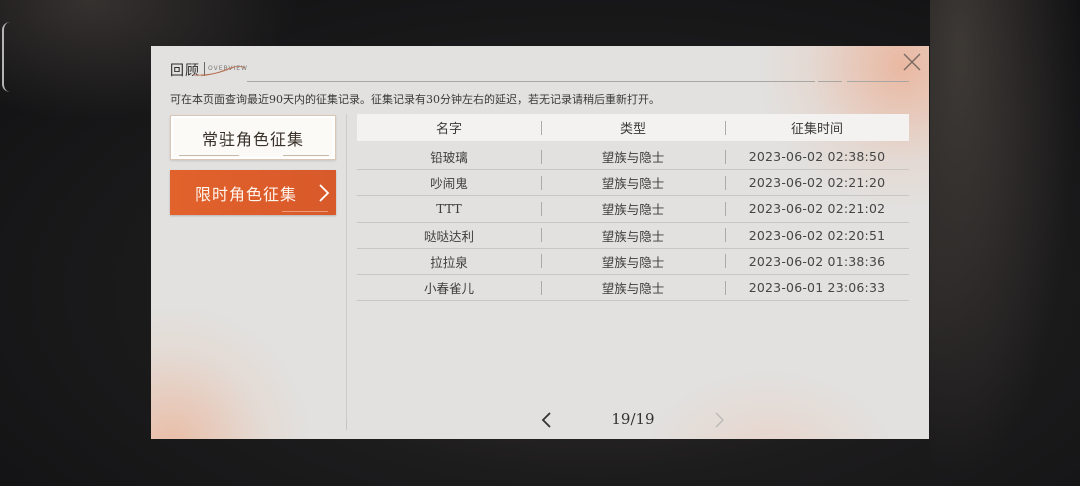 This screenshot has width=1080, height=486. What do you see at coordinates (449, 158) in the screenshot?
I see `cell-name: 铅玻璃` at bounding box center [449, 158].